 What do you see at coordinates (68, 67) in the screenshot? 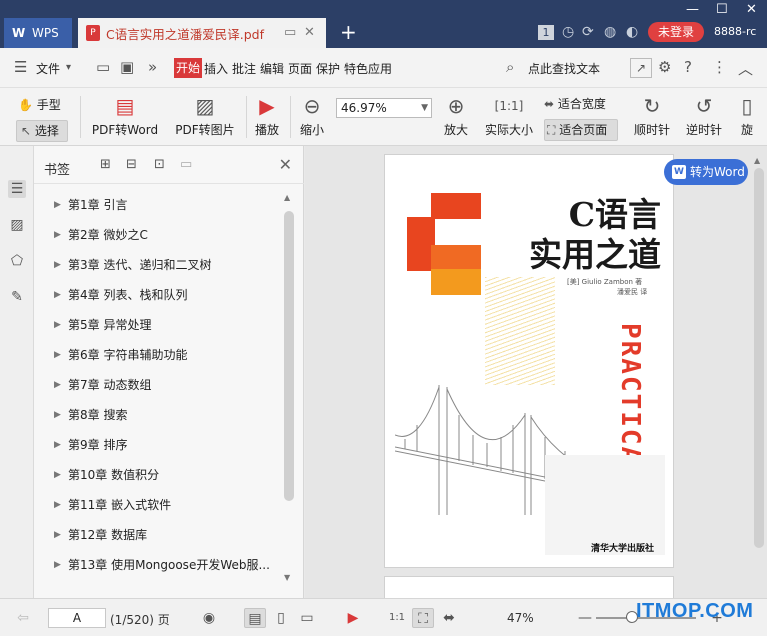
I see `chevron-down-icon: ▾` at bounding box center [68, 67].